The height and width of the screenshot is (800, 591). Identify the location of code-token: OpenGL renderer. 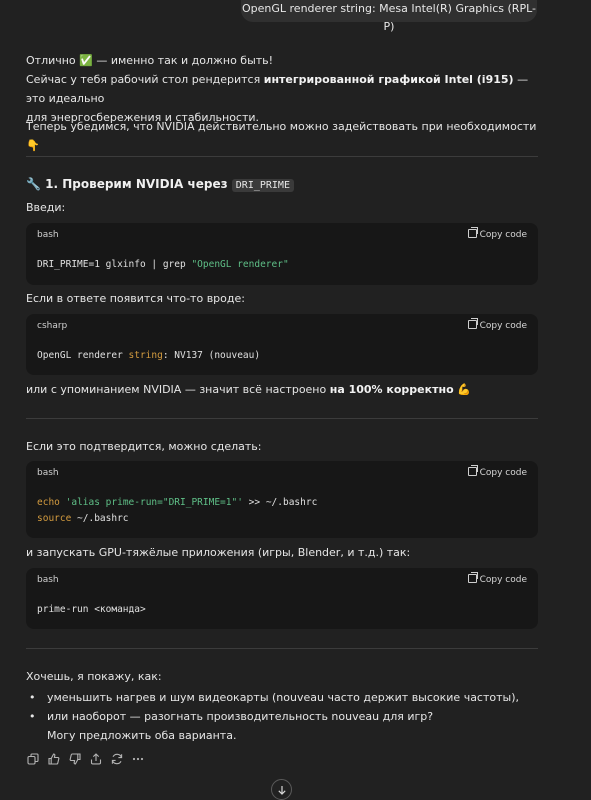
(83, 355).